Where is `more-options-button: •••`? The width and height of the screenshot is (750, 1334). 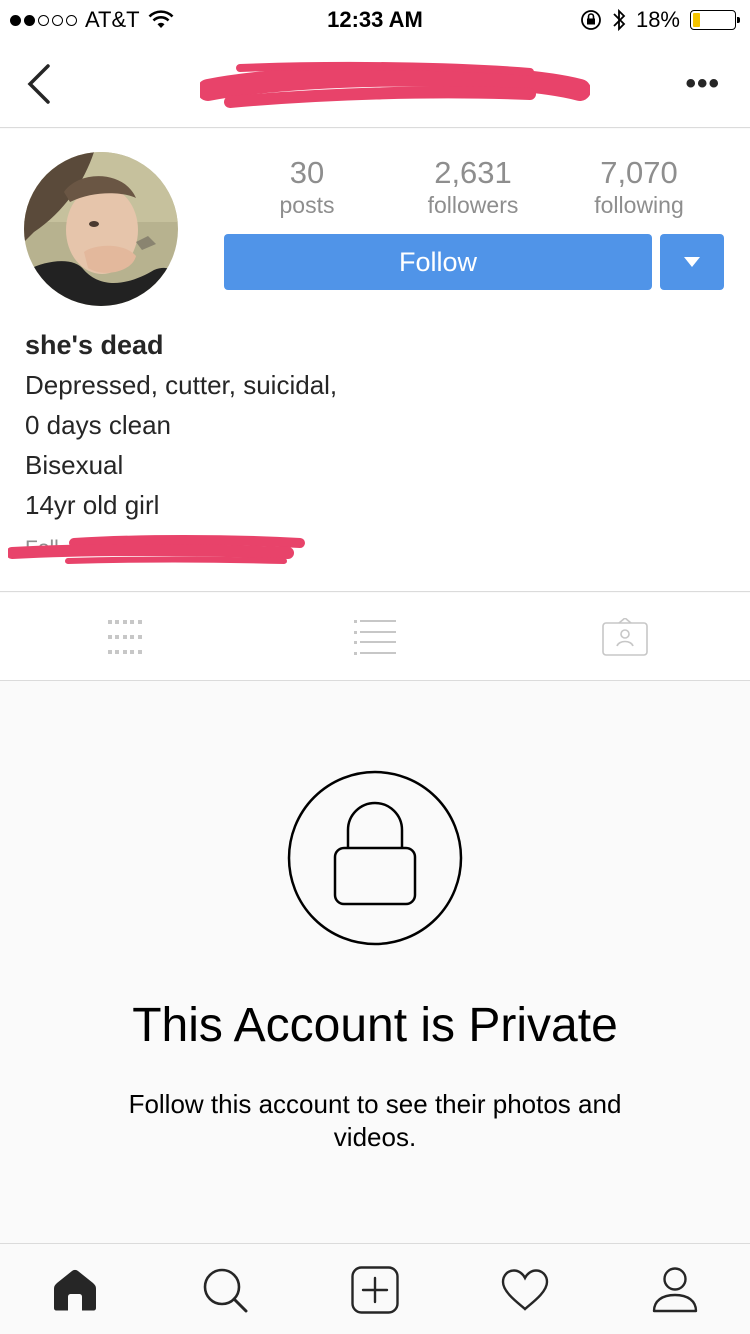 more-options-button: ••• is located at coordinates (702, 84).